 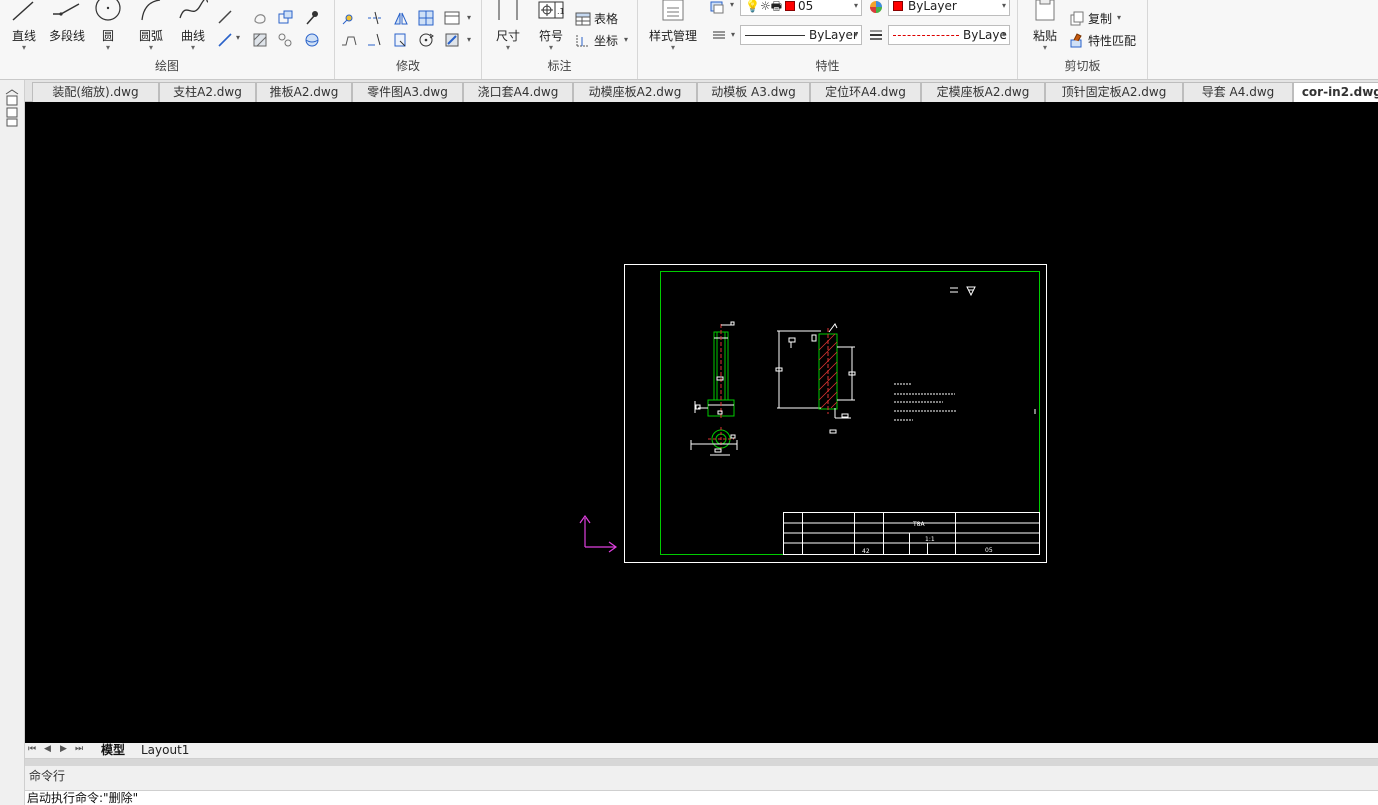 I want to click on prev-layout-icon: ◀, so click(x=47, y=749).